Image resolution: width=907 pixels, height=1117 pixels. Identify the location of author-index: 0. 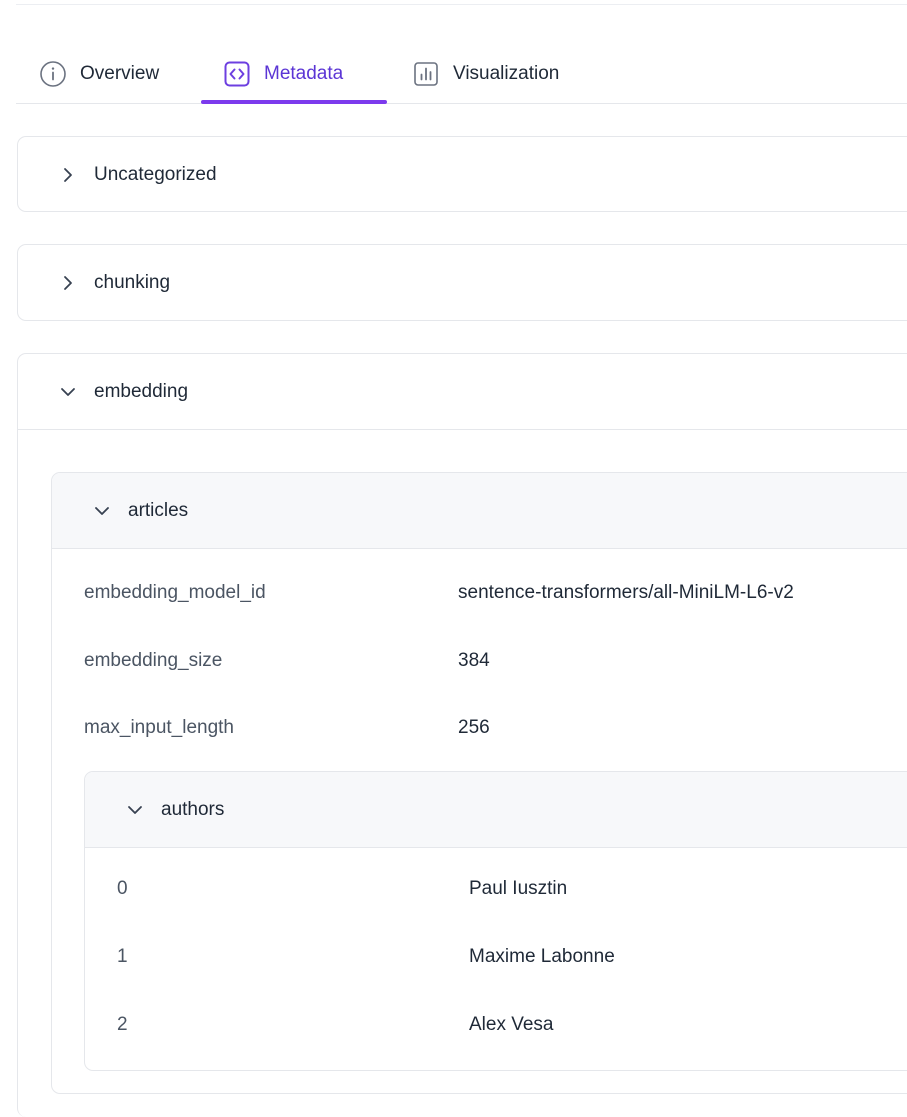
(122, 888).